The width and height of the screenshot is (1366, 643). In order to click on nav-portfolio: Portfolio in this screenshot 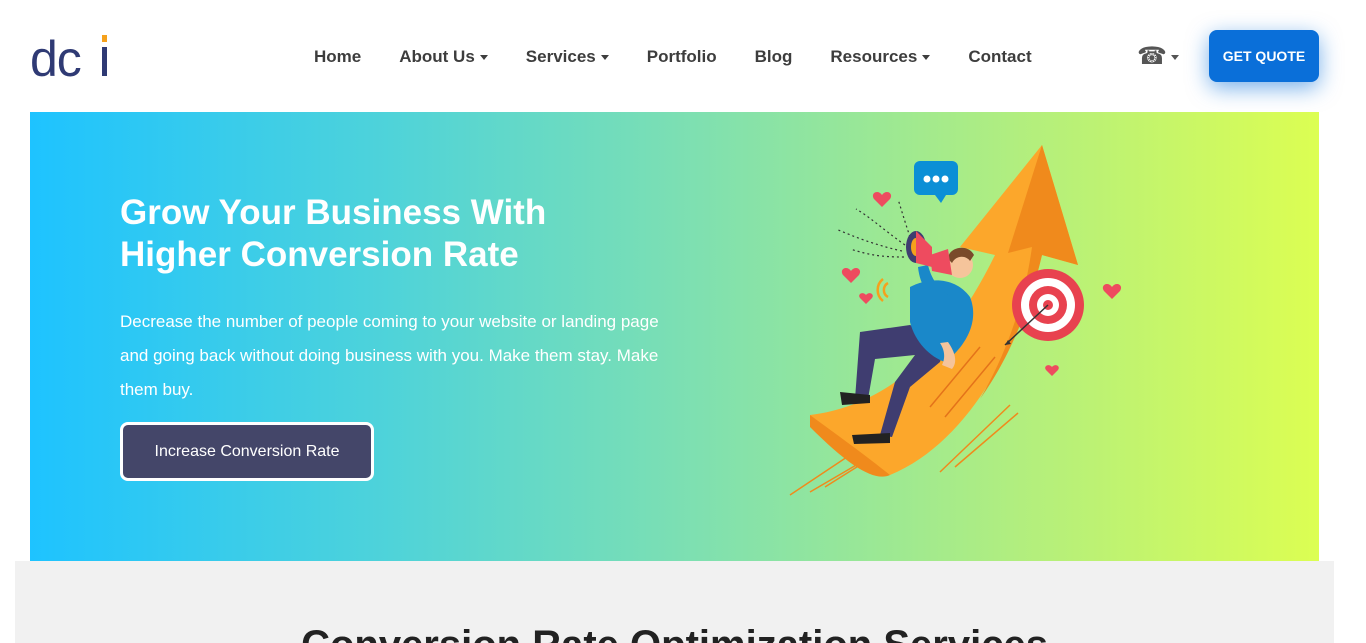, I will do `click(682, 57)`.